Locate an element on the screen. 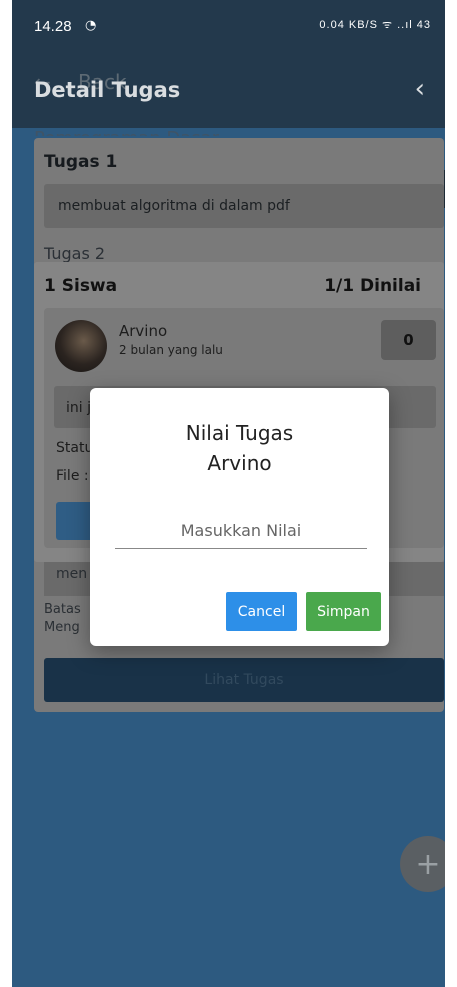 The width and height of the screenshot is (457, 987). avatar is located at coordinates (81, 346).